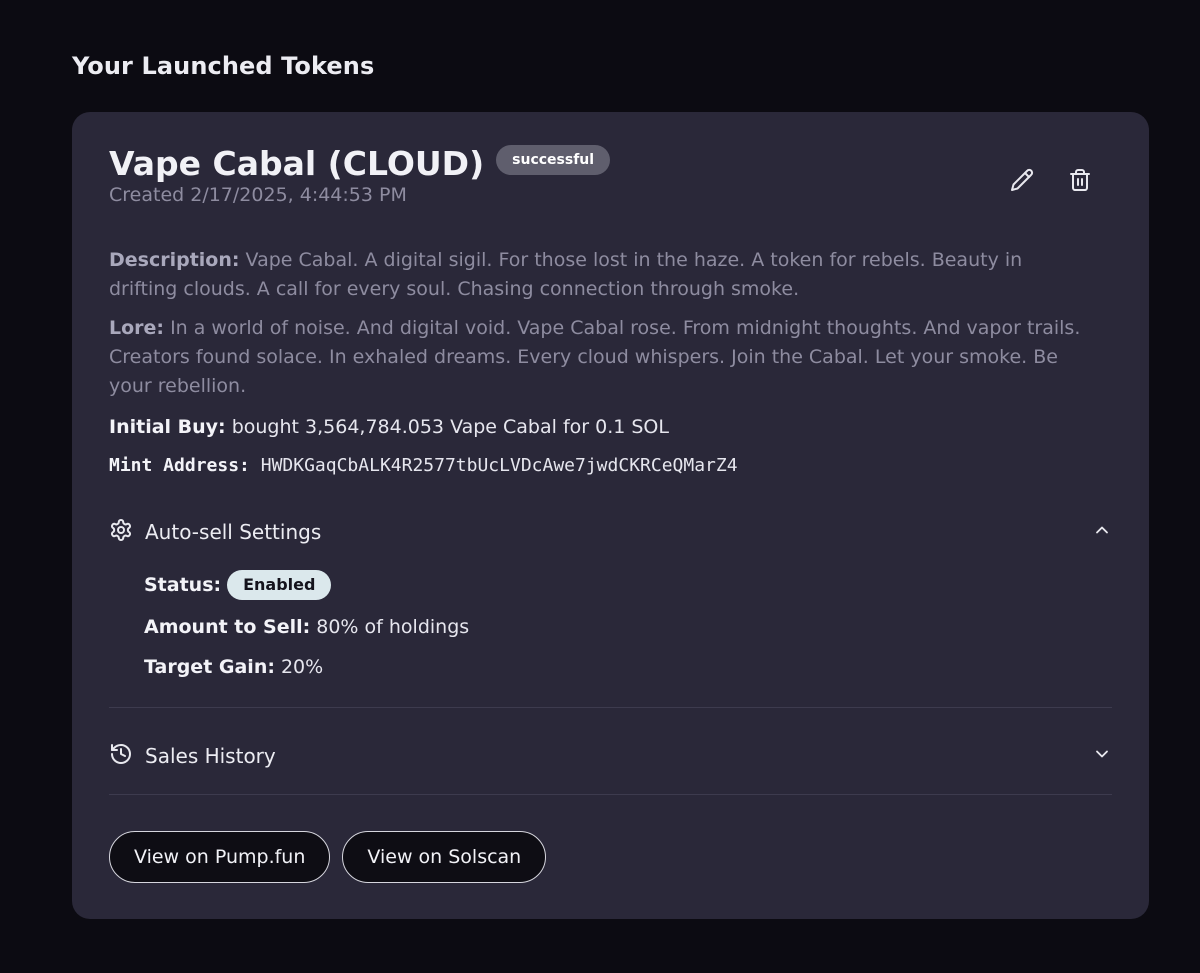  What do you see at coordinates (220, 857) in the screenshot?
I see `view-on-pumpfun-button: View on Pump.fun` at bounding box center [220, 857].